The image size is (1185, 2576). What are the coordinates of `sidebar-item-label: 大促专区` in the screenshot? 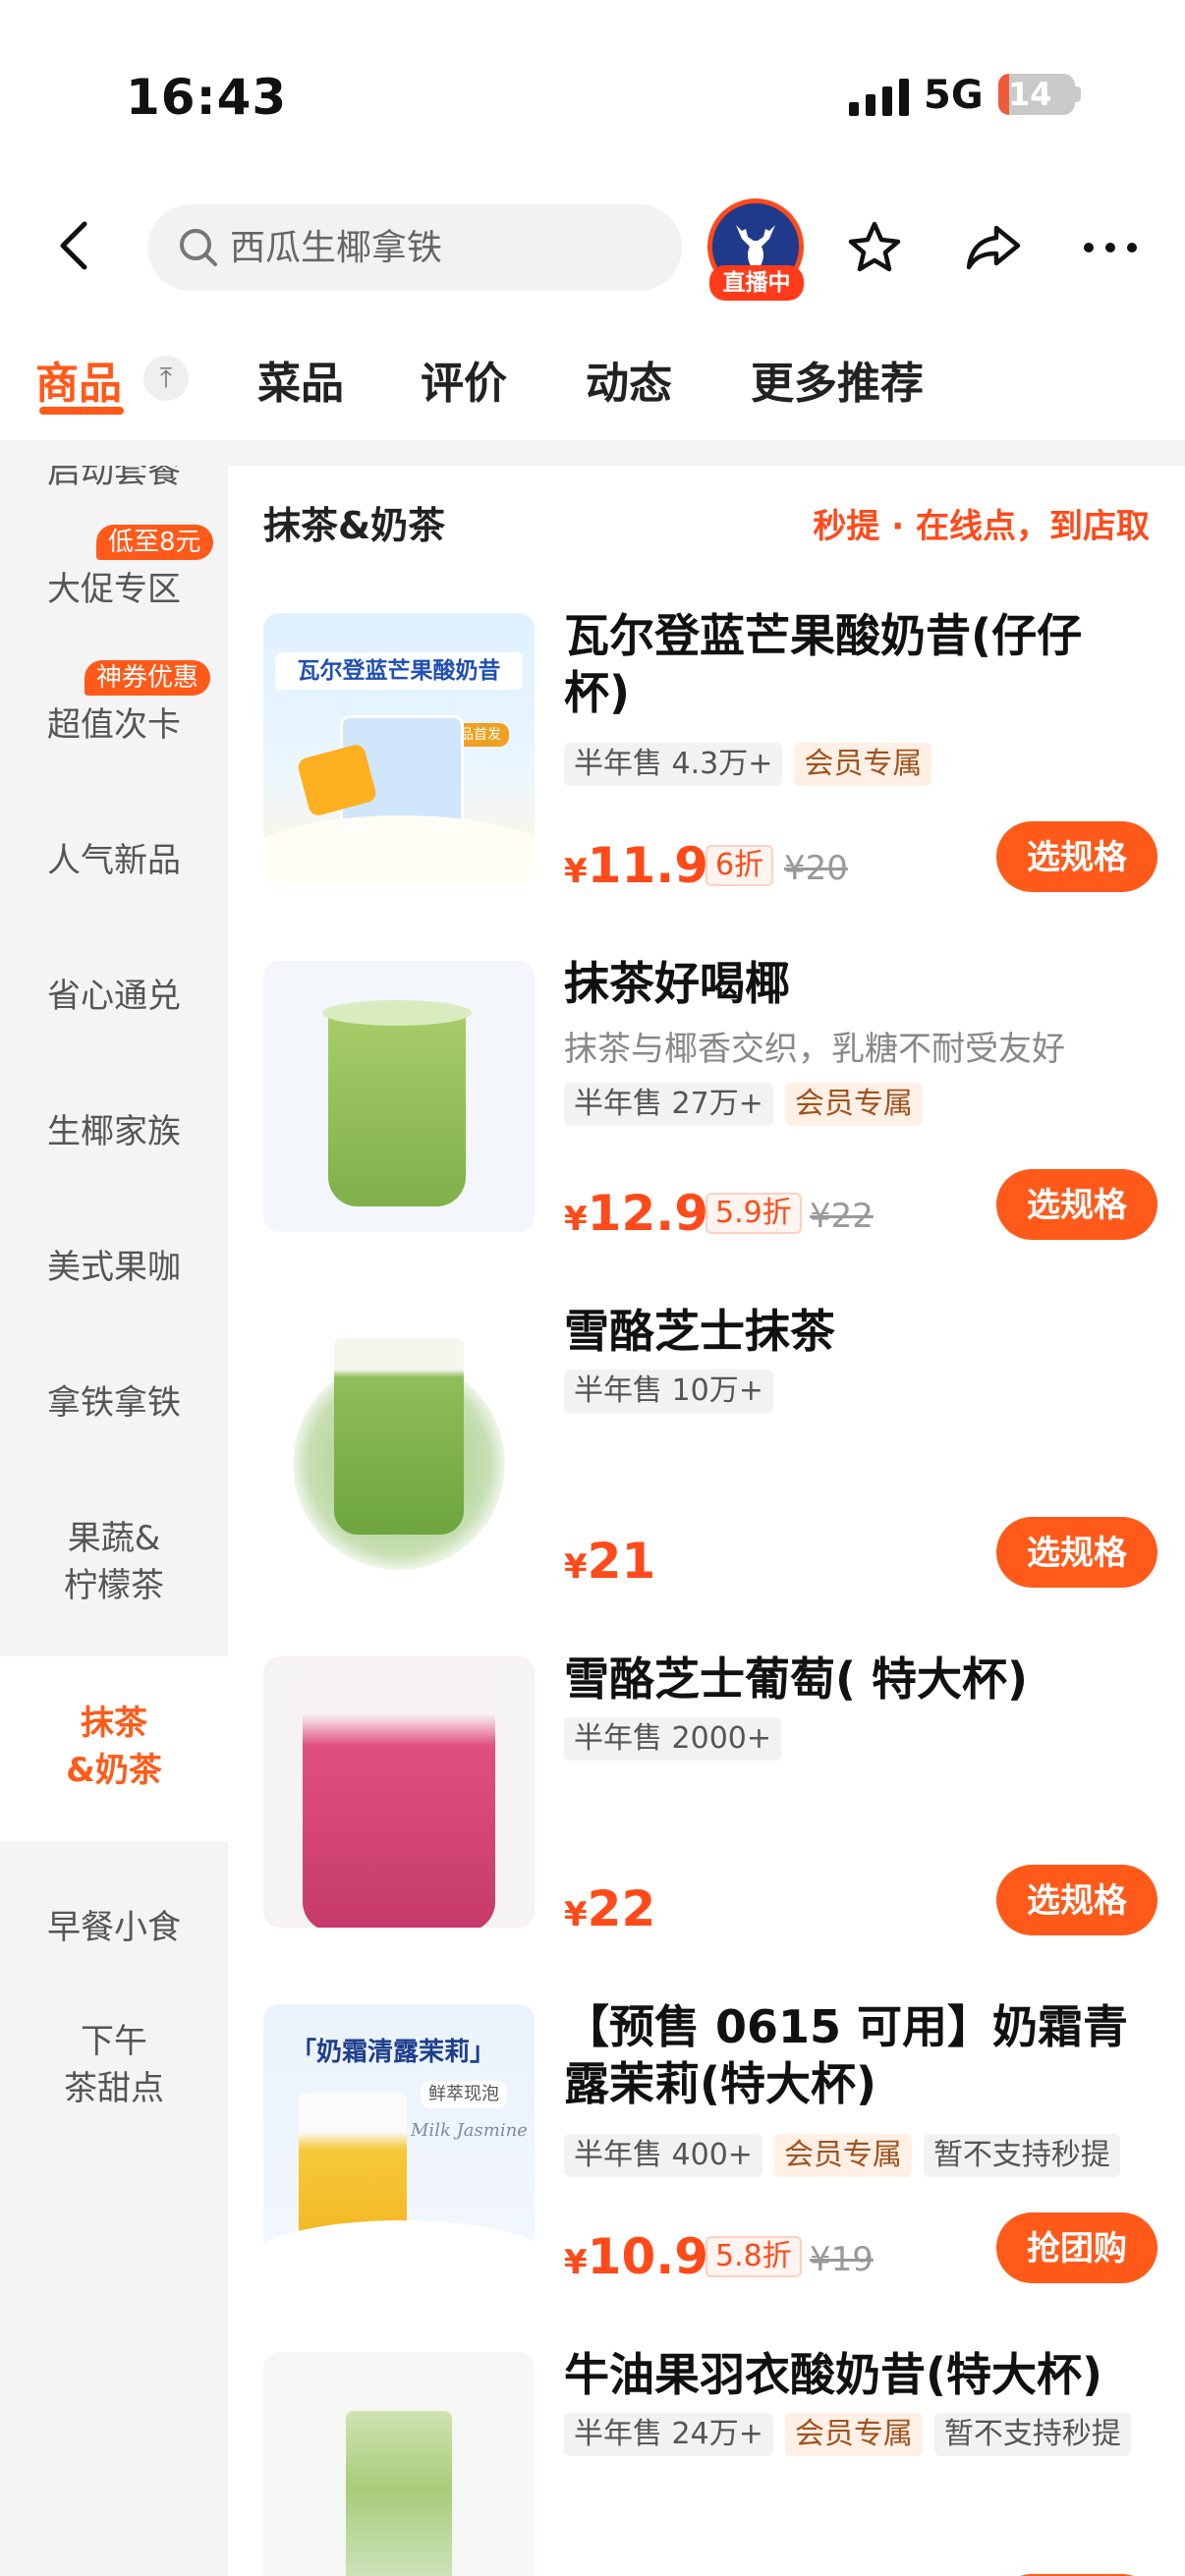 It's located at (114, 589).